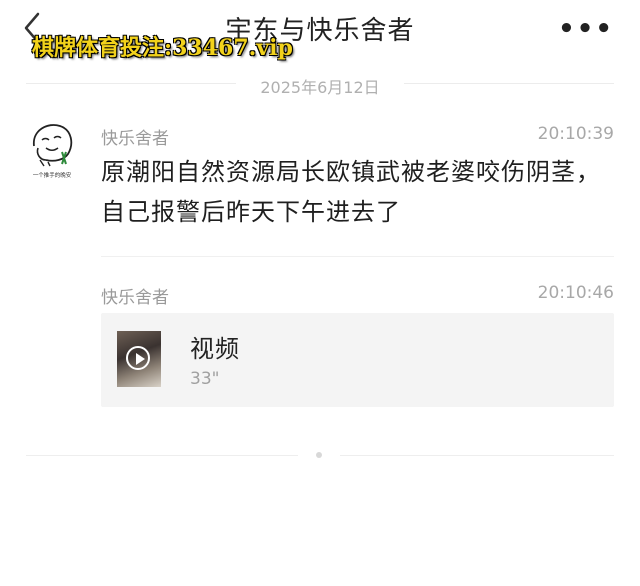 Image resolution: width=640 pixels, height=586 pixels. Describe the element at coordinates (215, 349) in the screenshot. I see `video-title: 视频` at that location.